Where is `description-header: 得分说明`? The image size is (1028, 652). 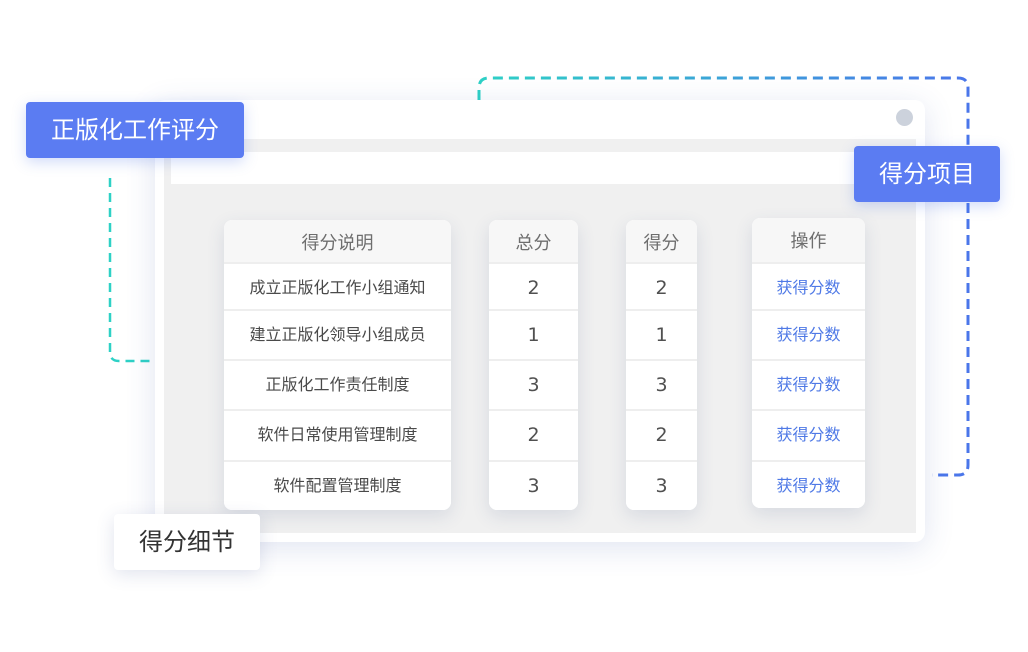 description-header: 得分说明 is located at coordinates (337, 242).